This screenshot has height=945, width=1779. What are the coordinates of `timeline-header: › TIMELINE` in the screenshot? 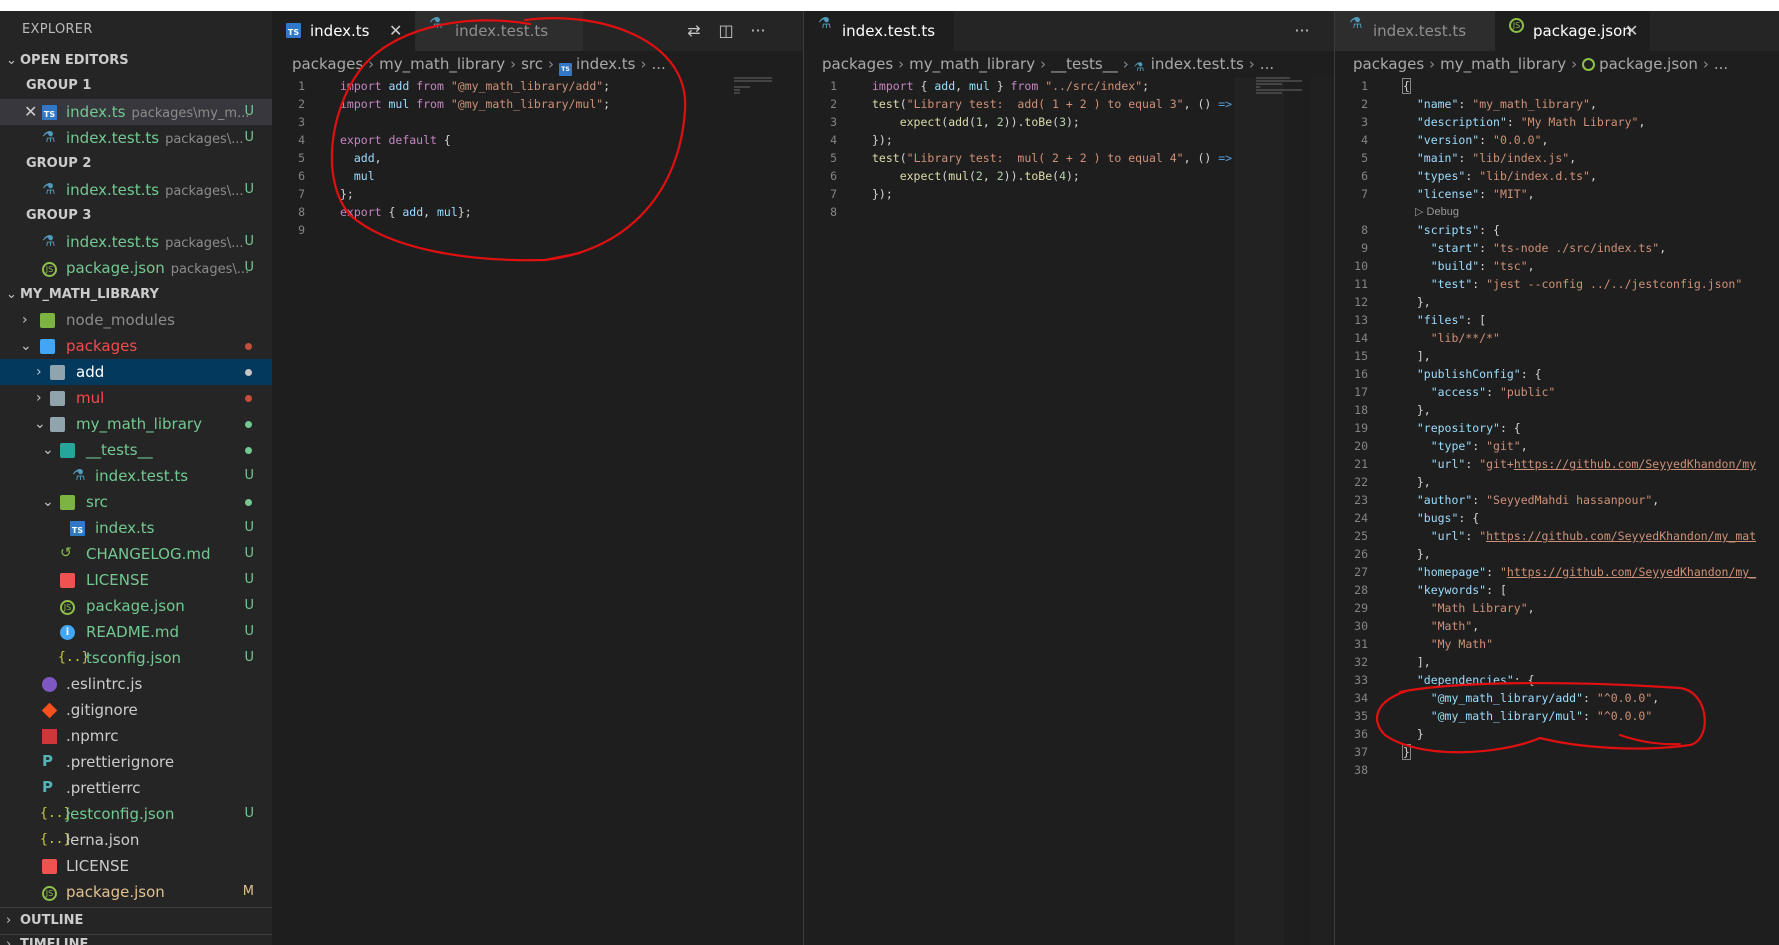 It's located at (136, 939).